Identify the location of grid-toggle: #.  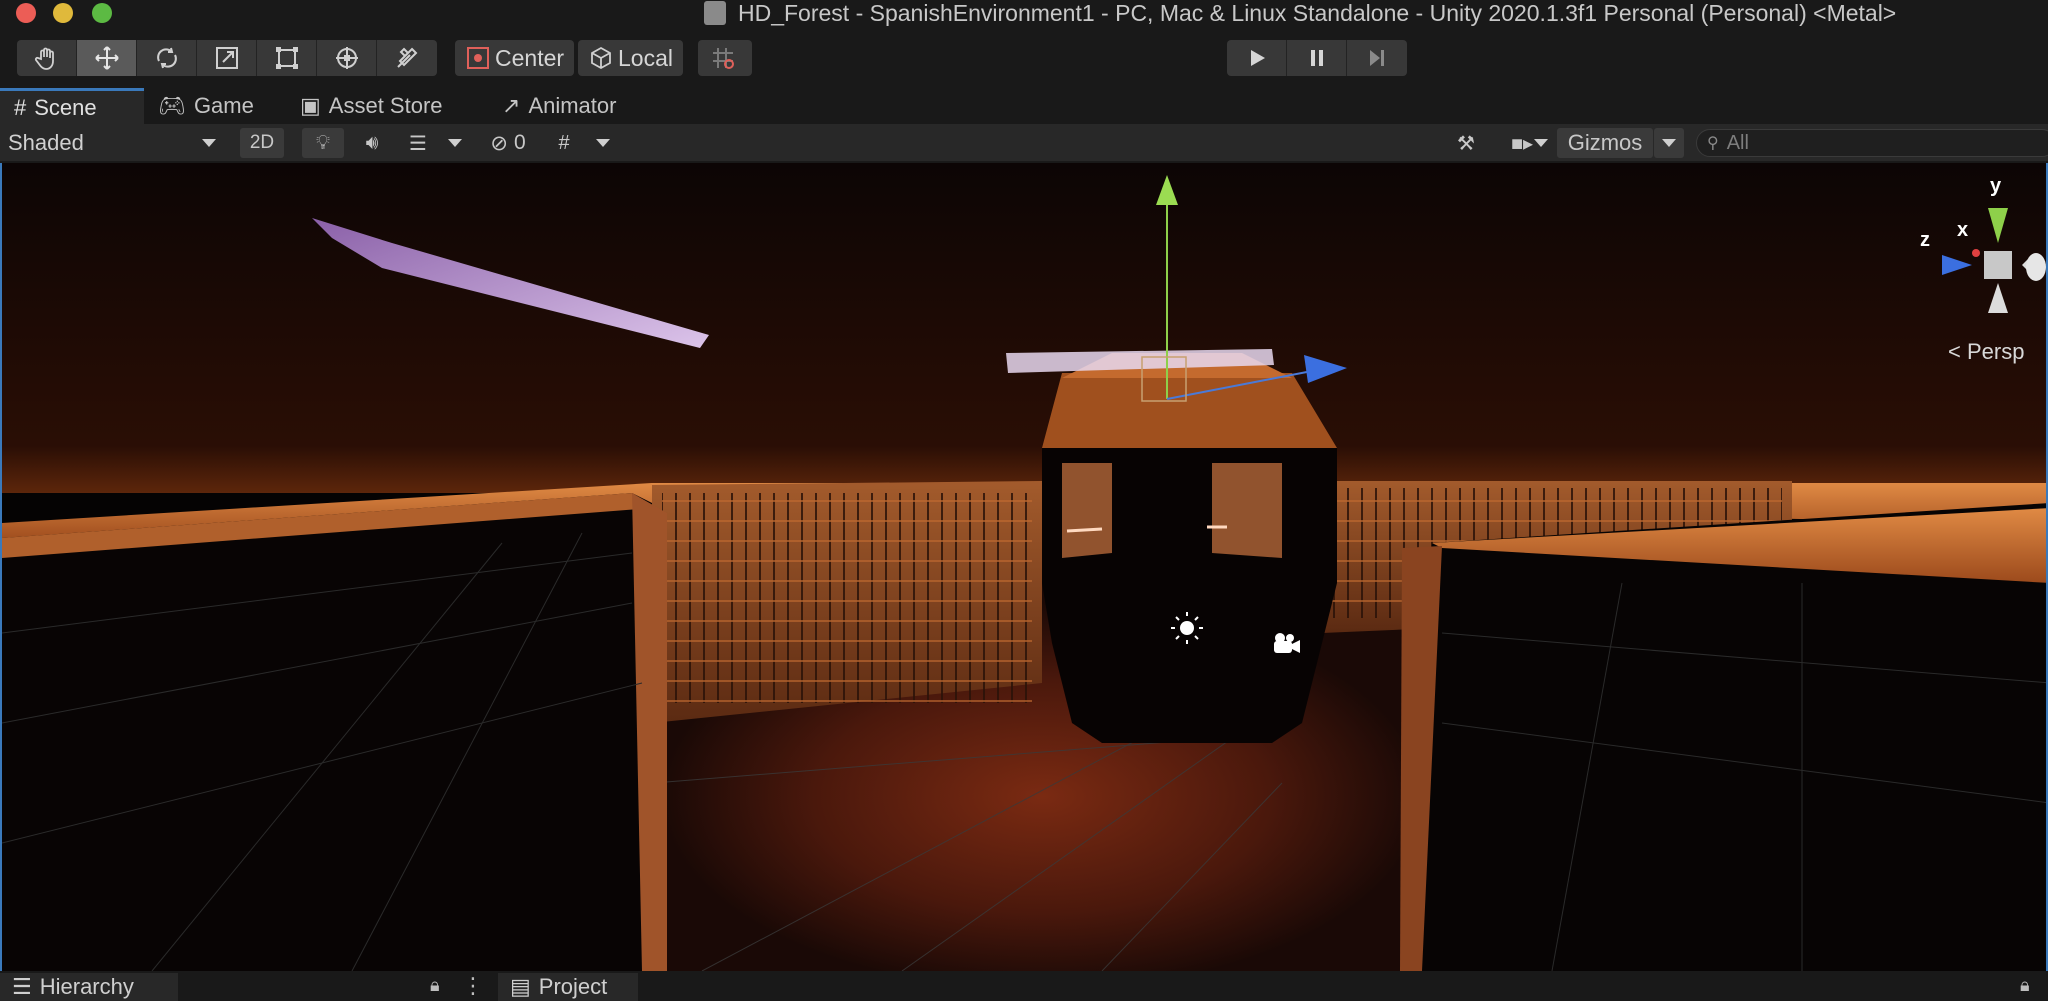
(564, 143).